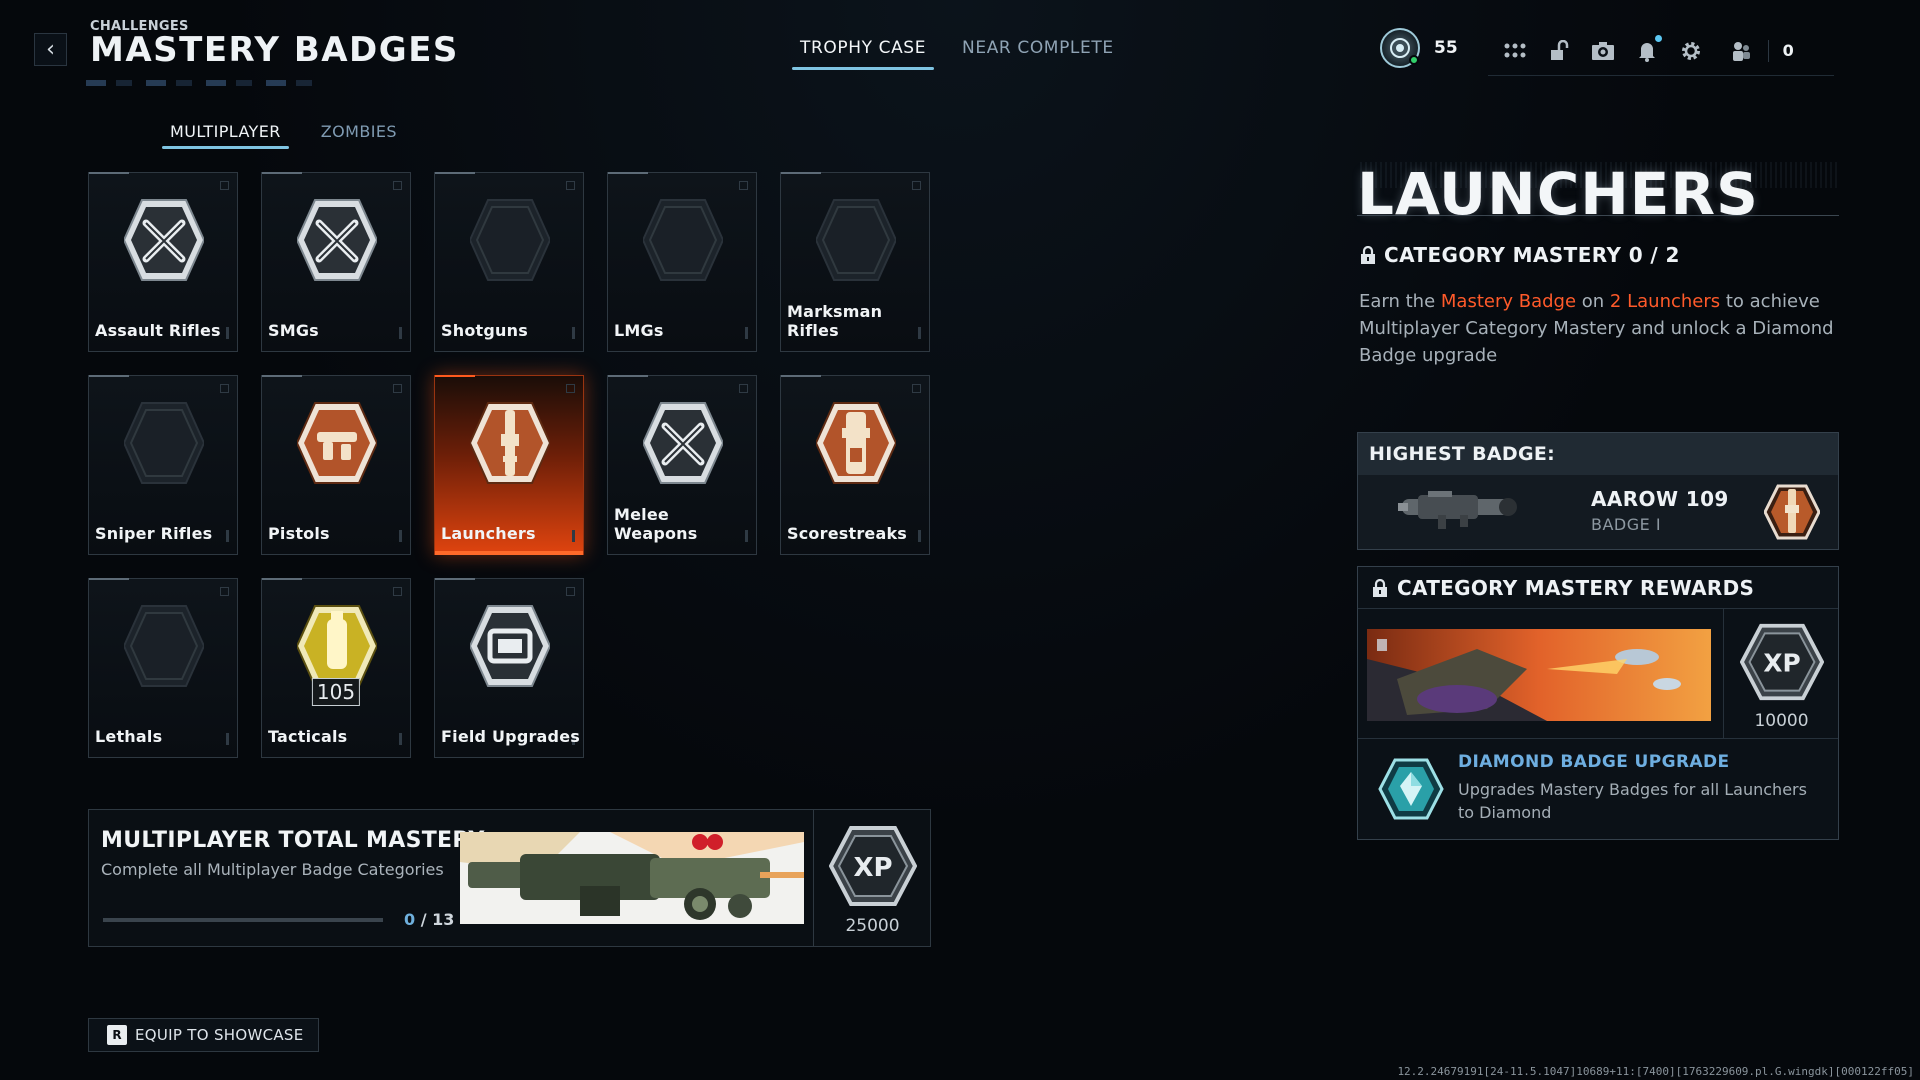 Image resolution: width=1920 pixels, height=1080 pixels. I want to click on highest-badge-body: AAROW 109 BADGE I, so click(1598, 512).